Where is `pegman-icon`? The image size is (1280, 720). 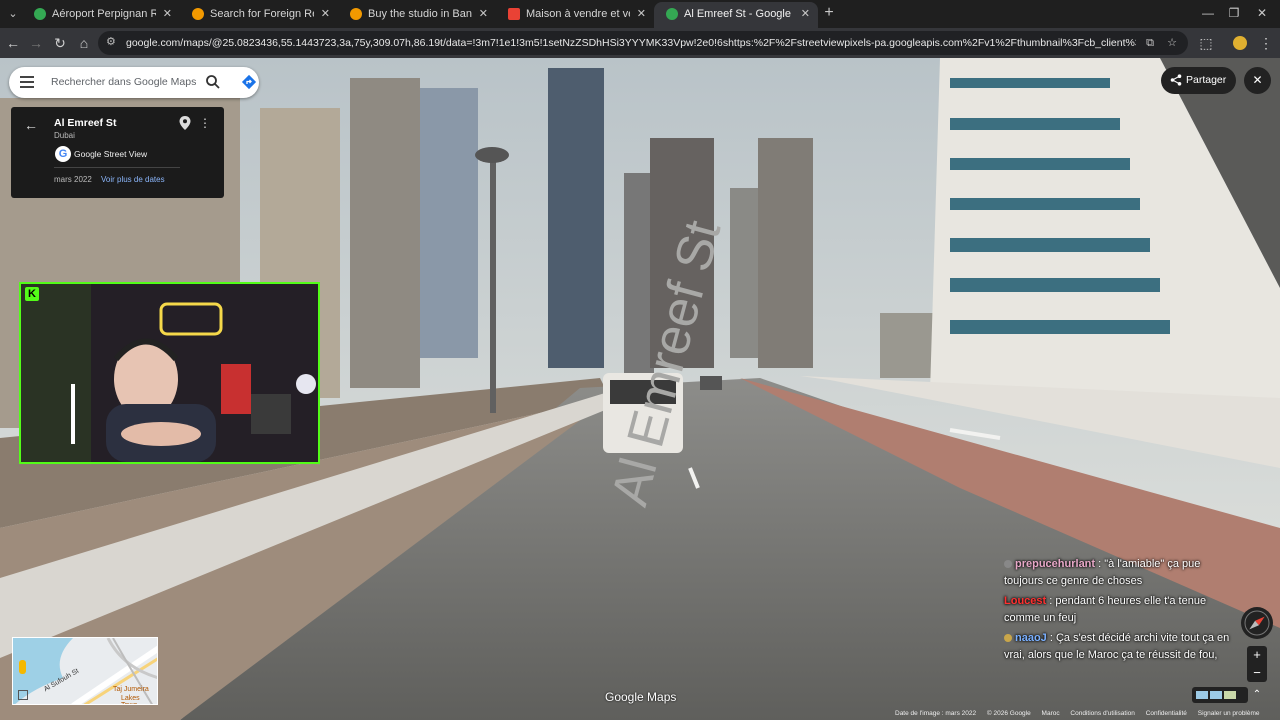
pegman-icon is located at coordinates (22, 667).